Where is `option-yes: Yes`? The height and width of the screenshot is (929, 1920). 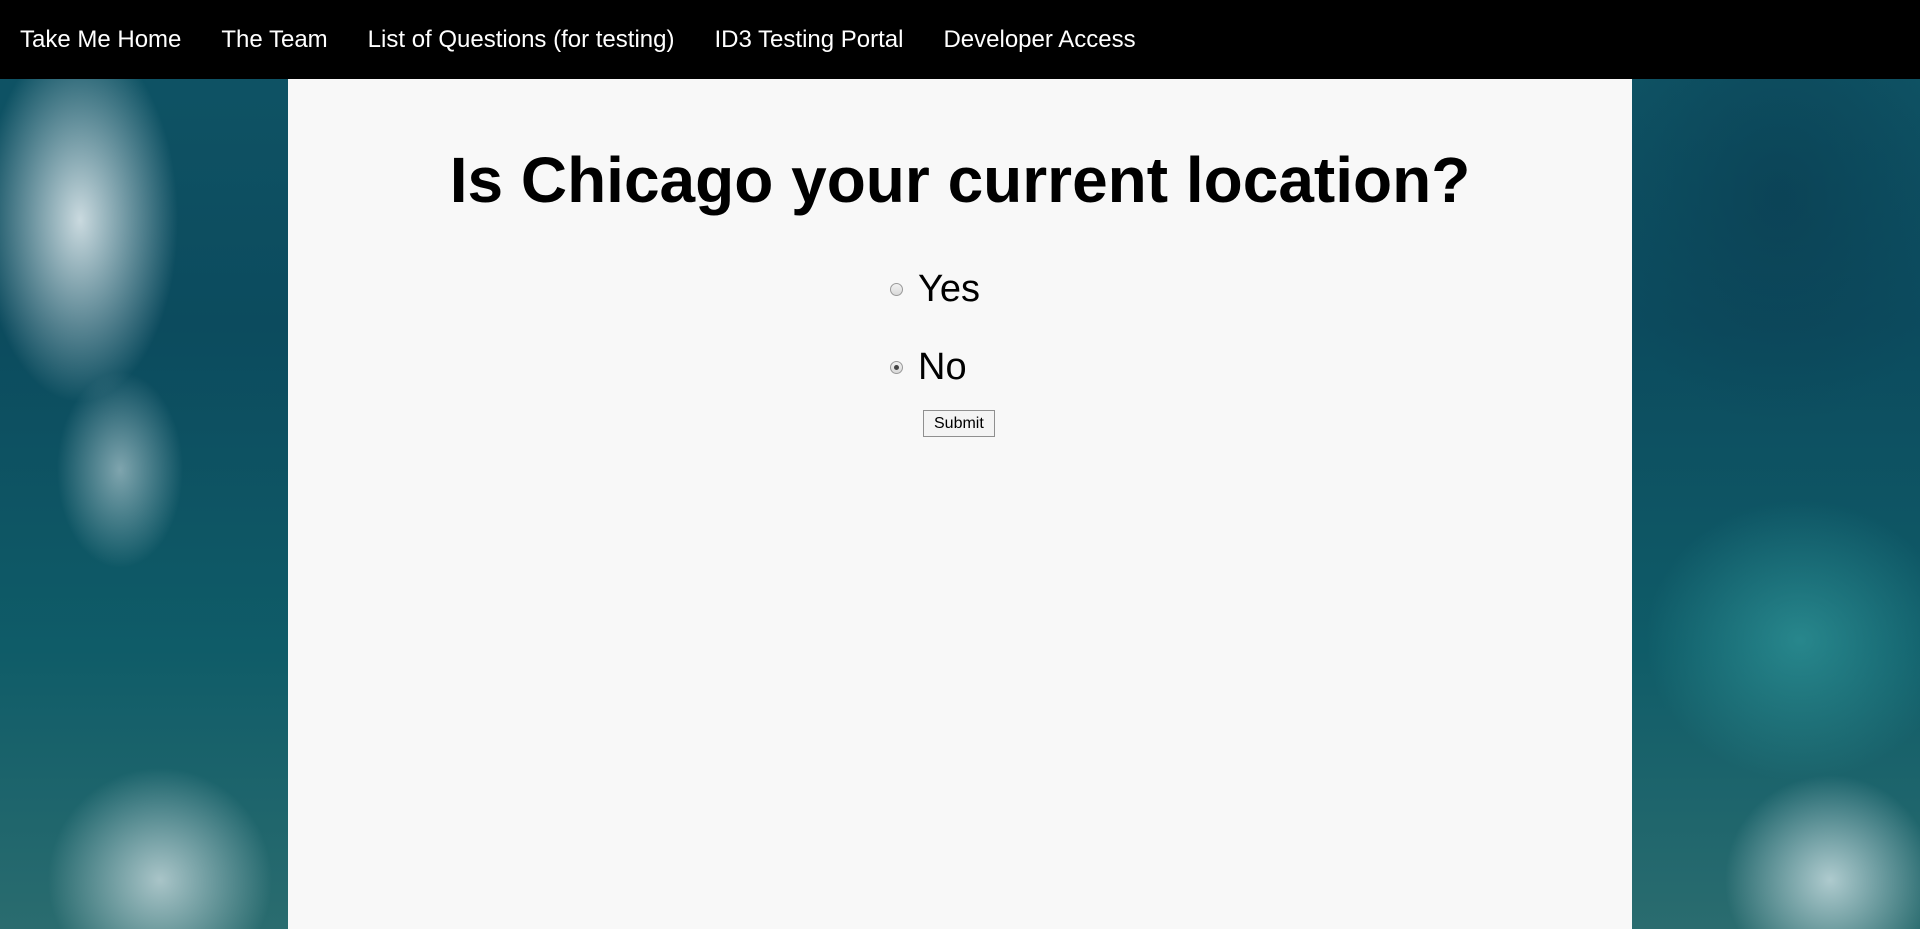
option-yes: Yes is located at coordinates (934, 289).